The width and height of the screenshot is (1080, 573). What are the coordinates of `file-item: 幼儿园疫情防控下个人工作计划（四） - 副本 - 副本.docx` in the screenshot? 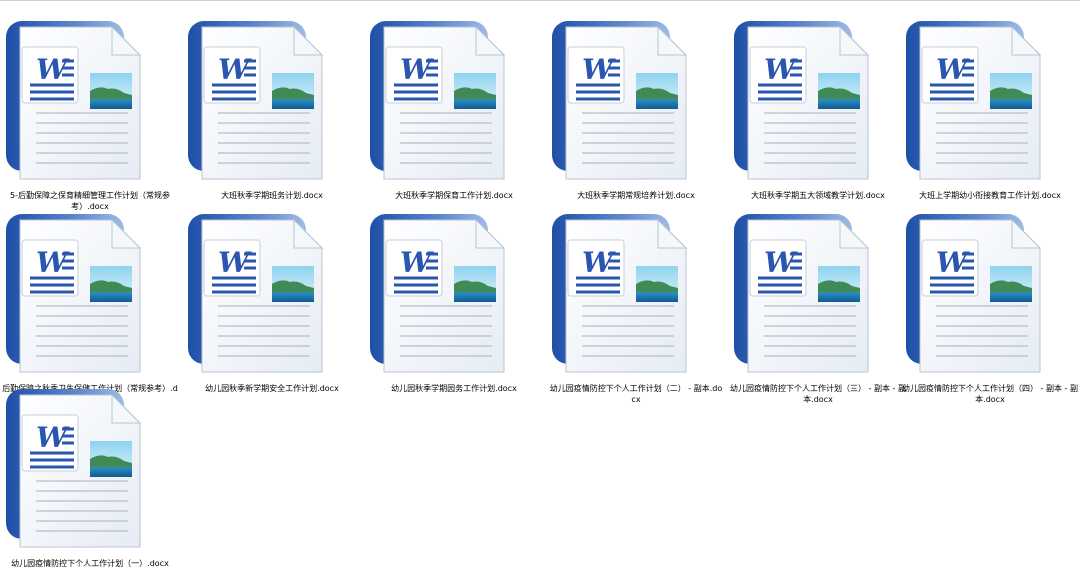 It's located at (990, 306).